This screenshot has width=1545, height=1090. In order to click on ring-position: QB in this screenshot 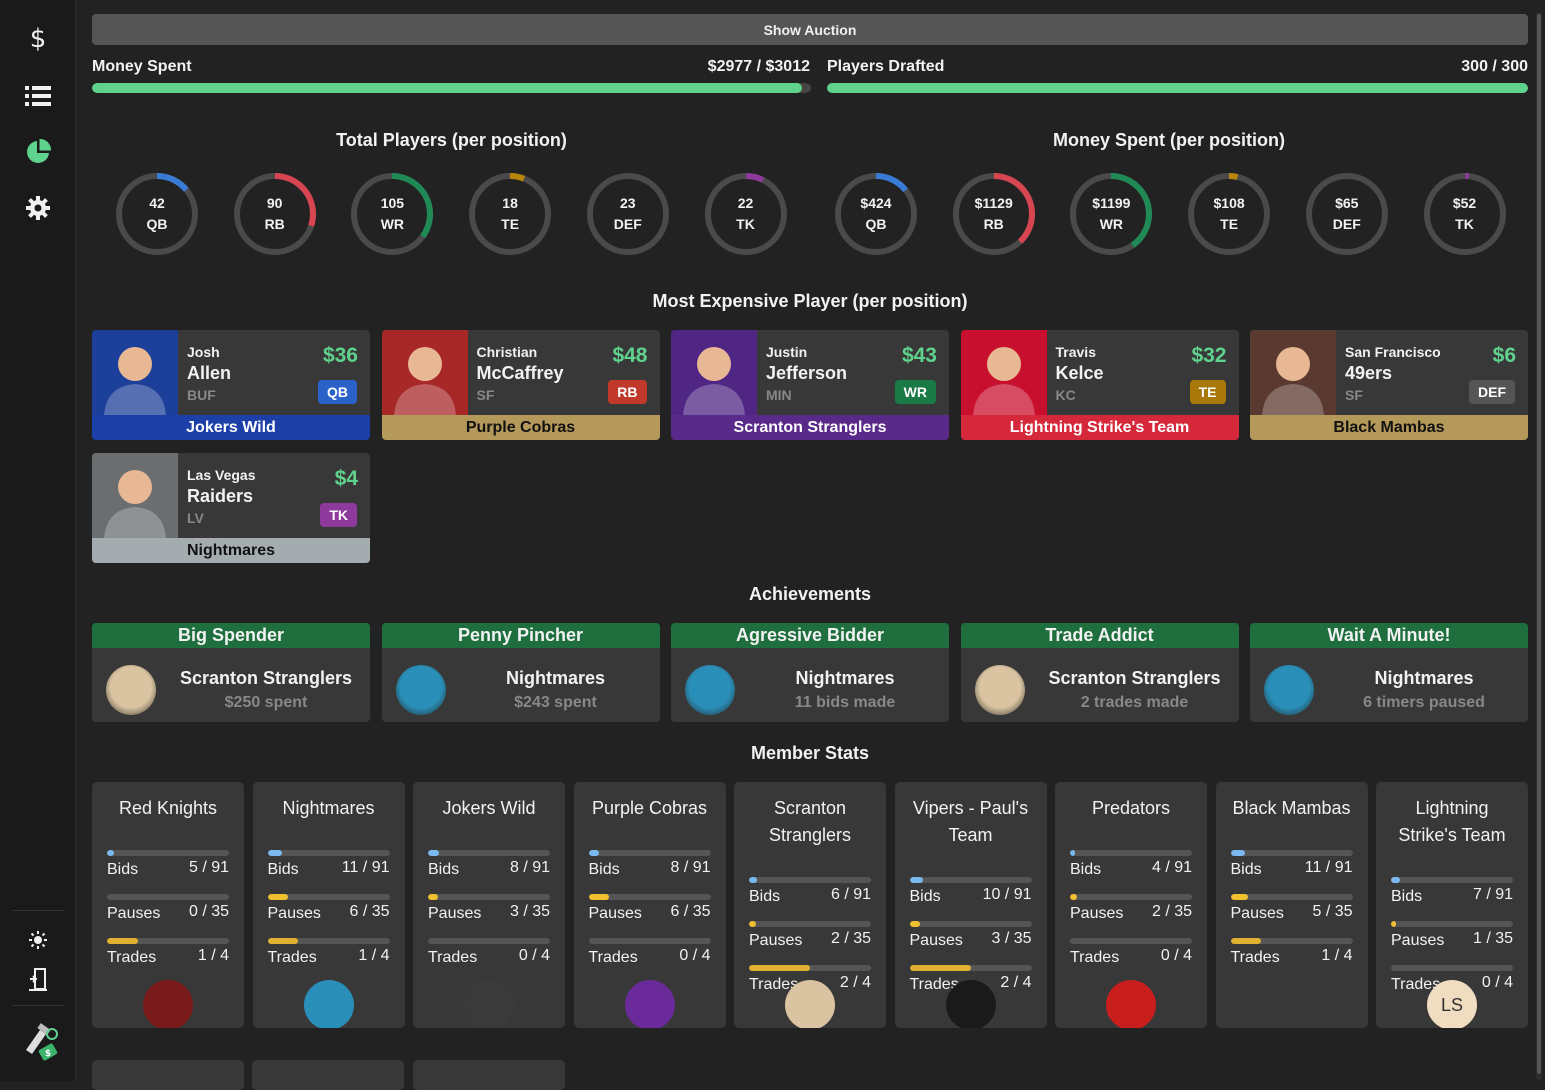, I will do `click(876, 224)`.